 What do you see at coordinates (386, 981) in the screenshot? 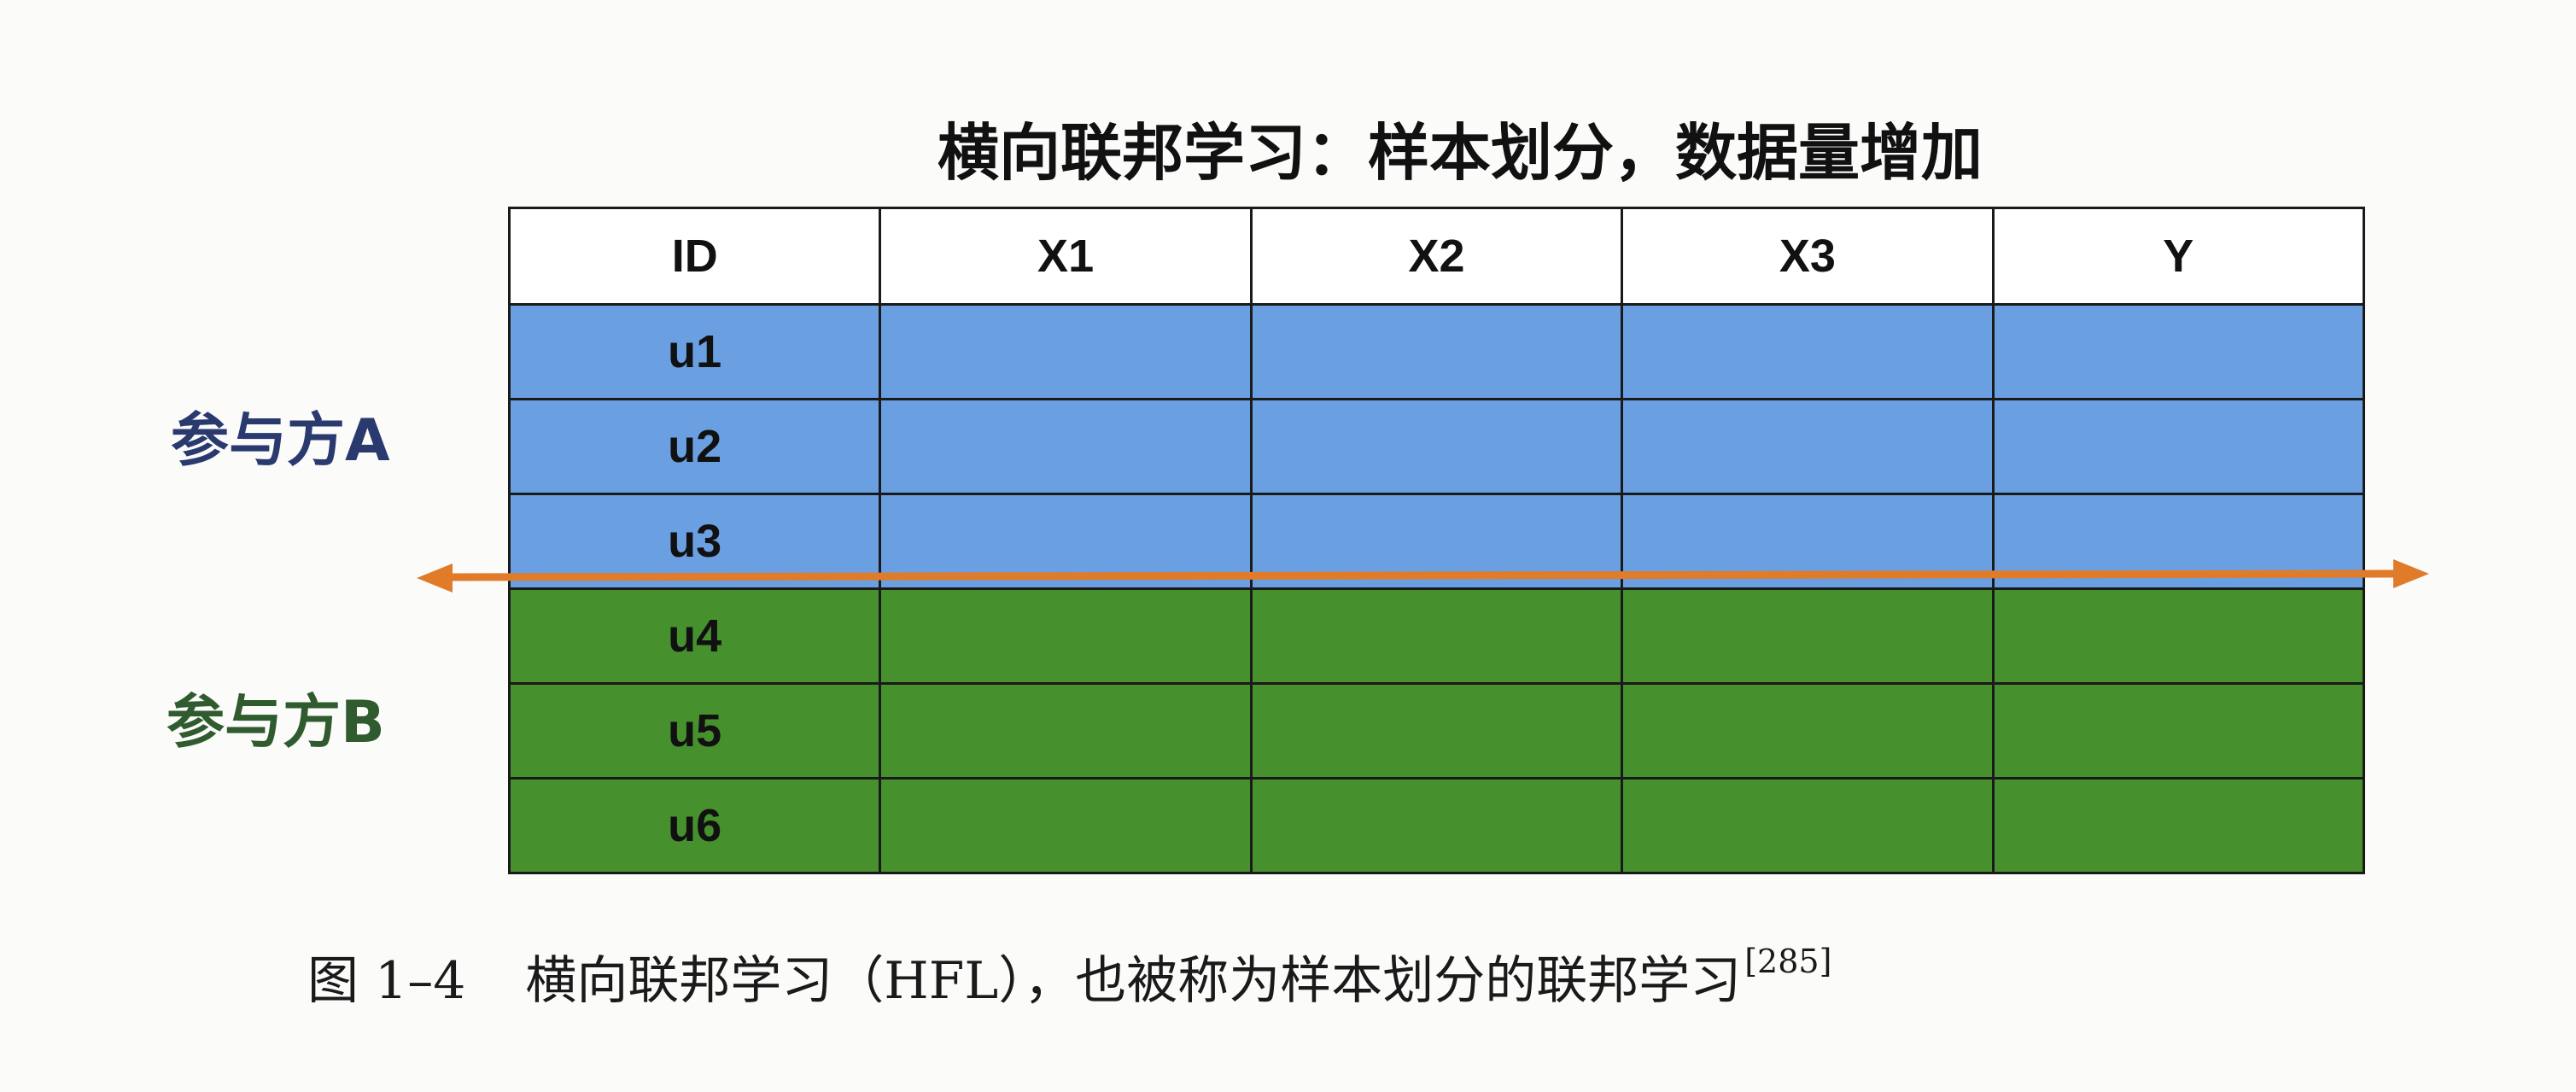
I see `caption-figure-number: 图 1–4` at bounding box center [386, 981].